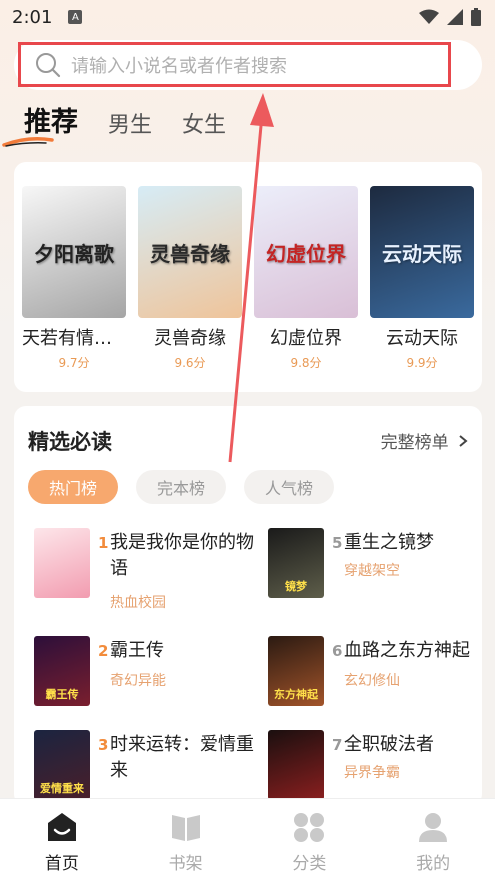 This screenshot has height=880, width=495. What do you see at coordinates (422, 363) in the screenshot?
I see `book-score: 9.9分` at bounding box center [422, 363].